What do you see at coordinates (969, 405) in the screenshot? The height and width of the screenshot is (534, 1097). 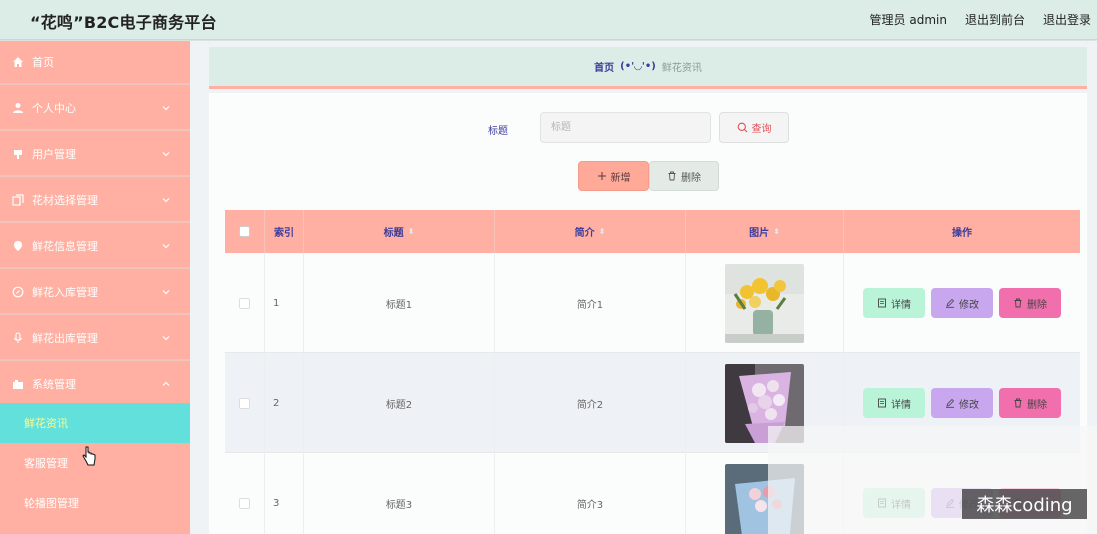 I see `edit-button-label: 修改` at bounding box center [969, 405].